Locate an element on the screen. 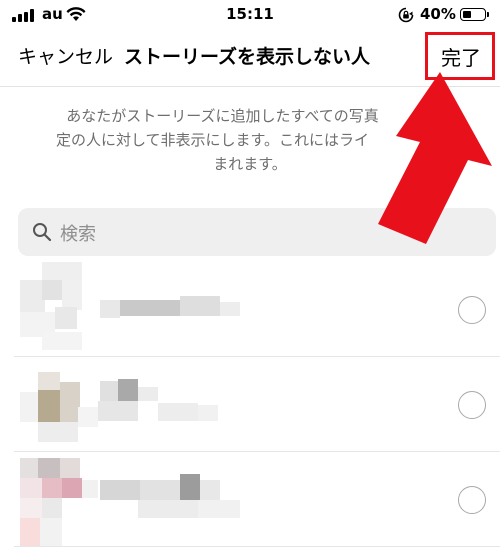 Image resolution: width=500 pixels, height=552 pixels. page-title: ストーリーズを表示しない人 is located at coordinates (247, 57).